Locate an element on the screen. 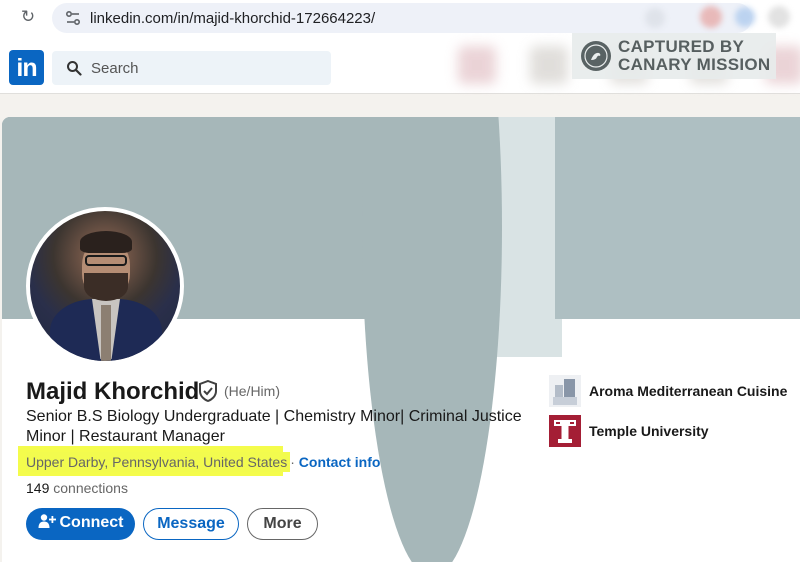 The width and height of the screenshot is (800, 562). verified-shield-icon is located at coordinates (208, 391).